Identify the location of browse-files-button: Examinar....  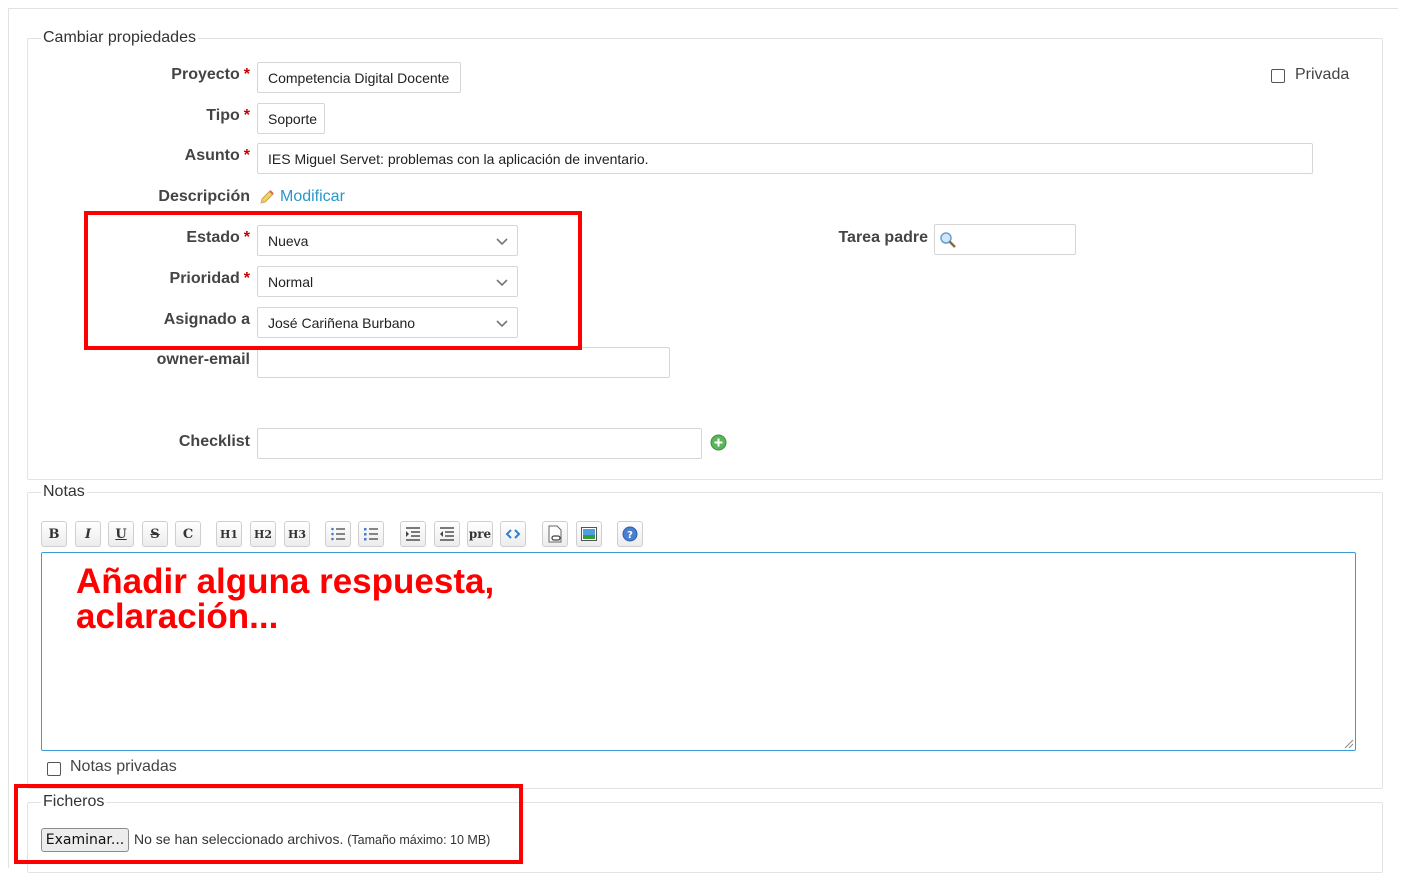
(85, 840).